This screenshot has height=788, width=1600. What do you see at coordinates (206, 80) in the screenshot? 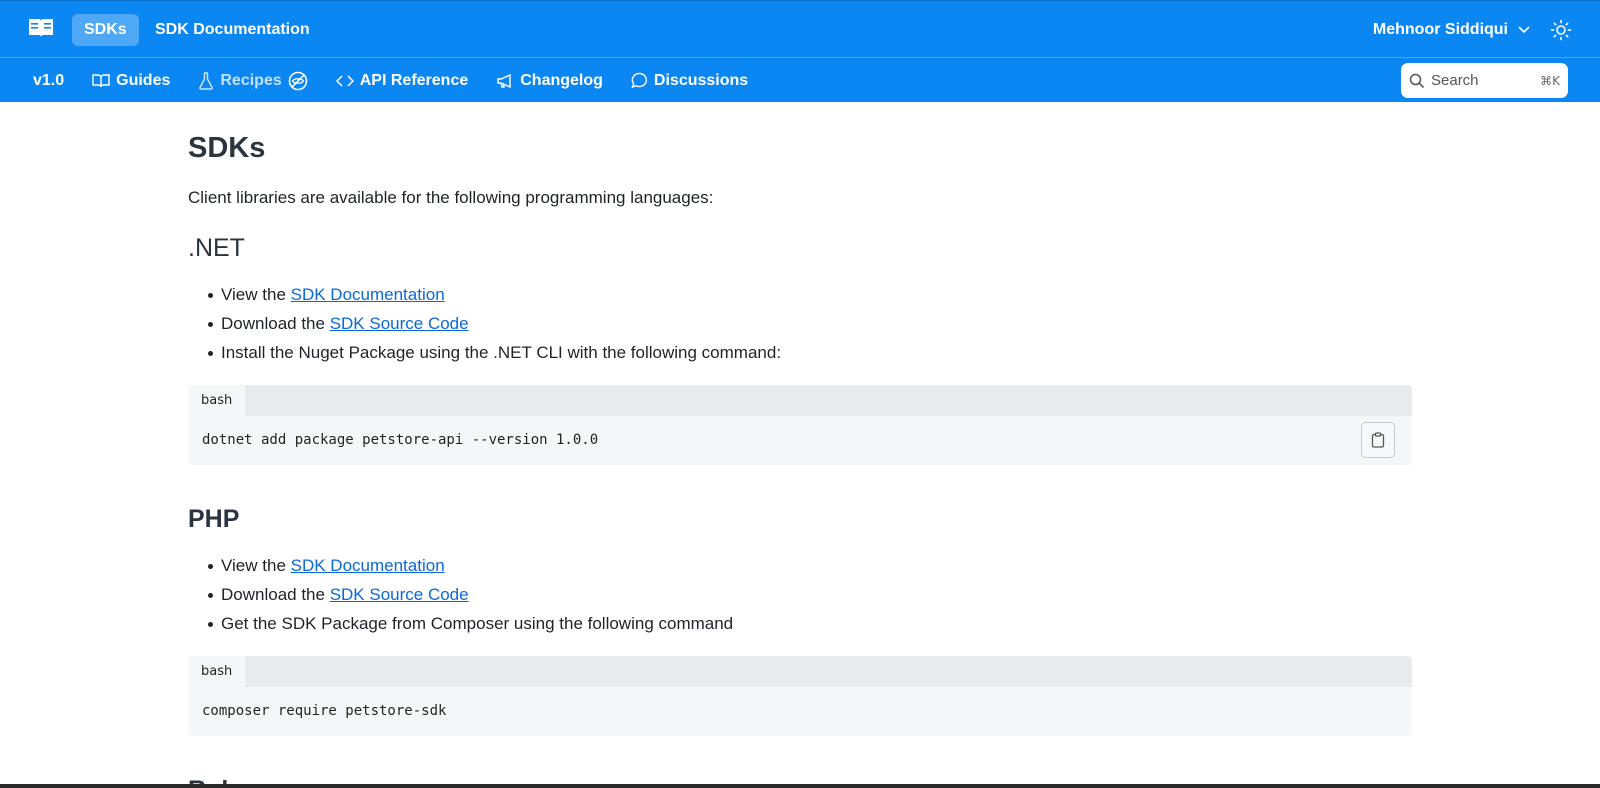
I see `flask-icon` at bounding box center [206, 80].